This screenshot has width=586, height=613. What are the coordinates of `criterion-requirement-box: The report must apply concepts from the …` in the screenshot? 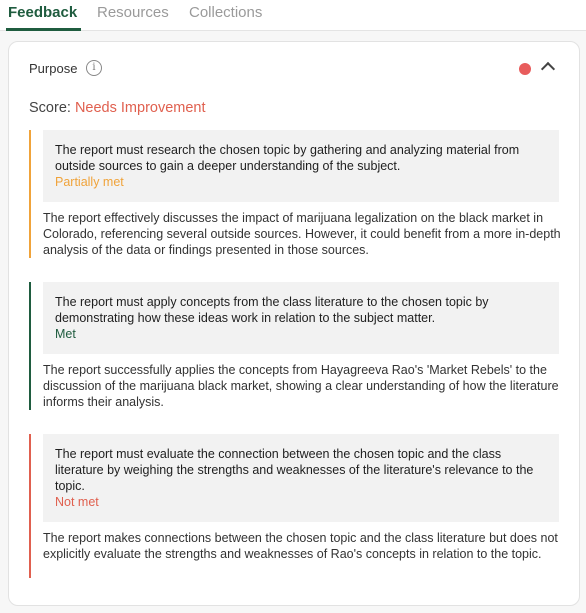 It's located at (301, 318).